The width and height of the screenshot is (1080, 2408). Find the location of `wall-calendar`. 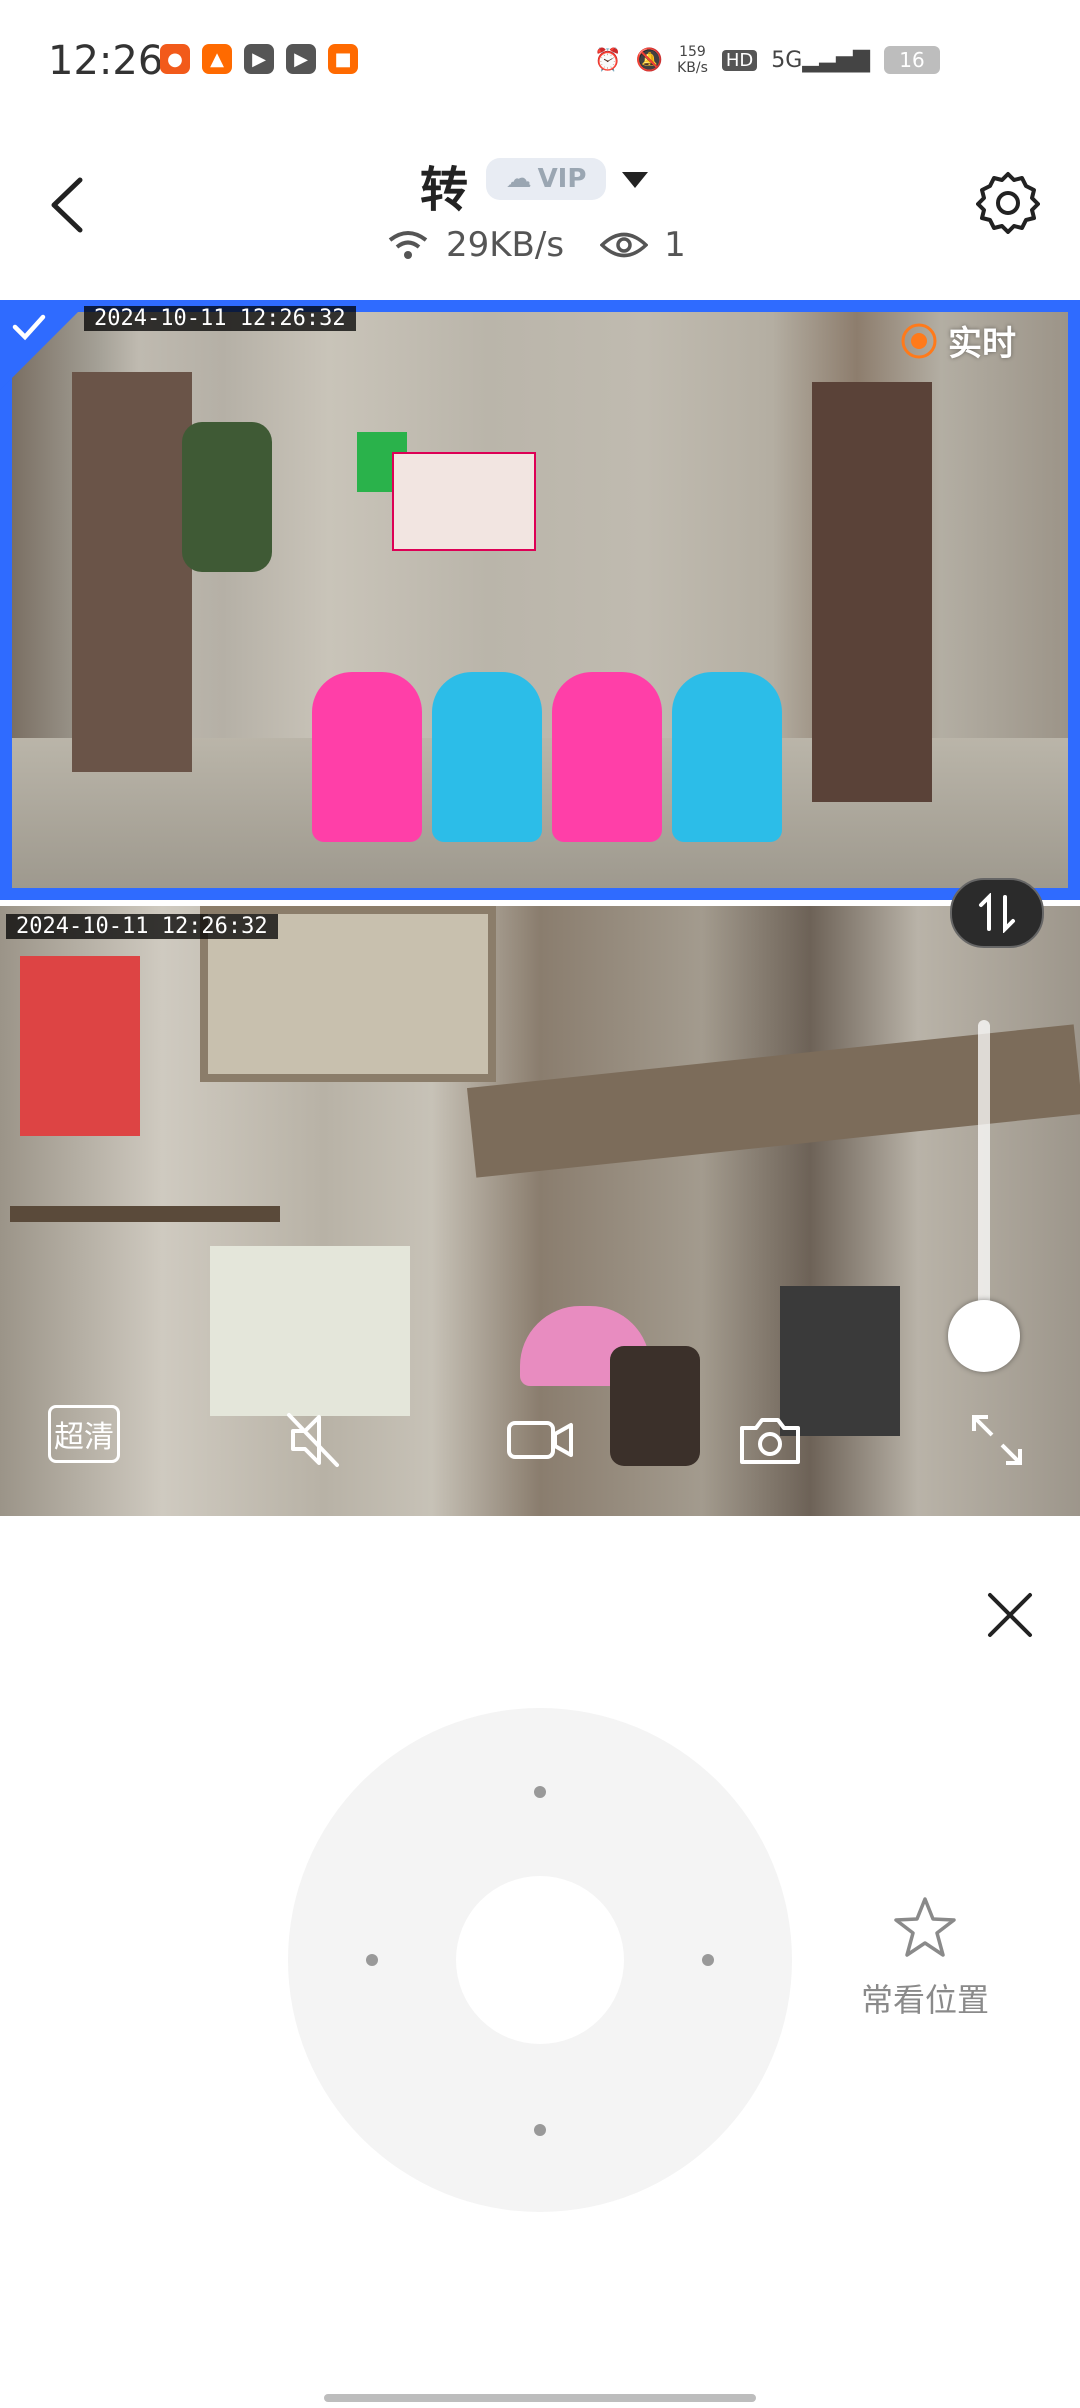

wall-calendar is located at coordinates (310, 1331).